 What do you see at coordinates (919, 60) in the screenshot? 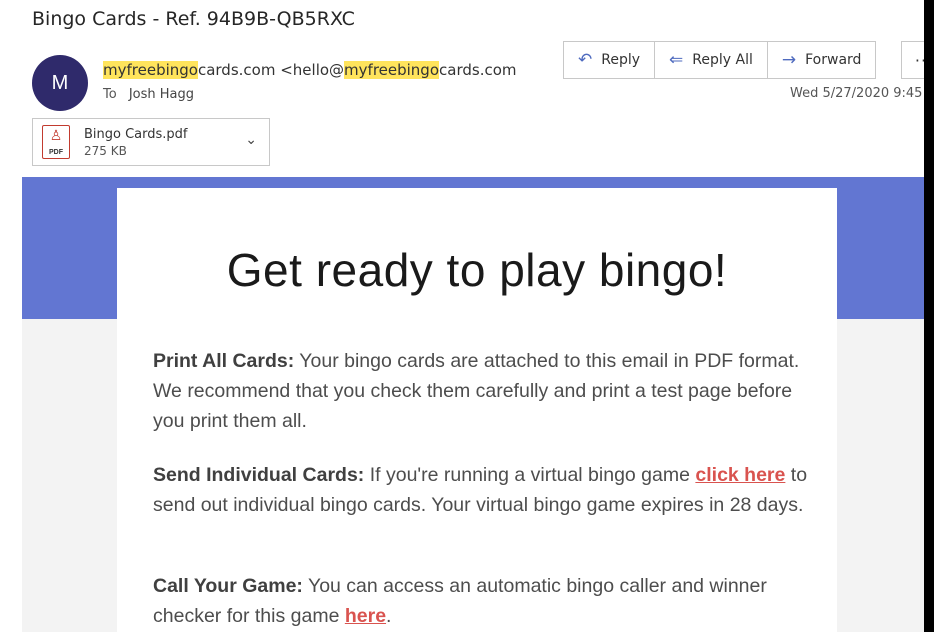
I see `more-label: ··` at bounding box center [919, 60].